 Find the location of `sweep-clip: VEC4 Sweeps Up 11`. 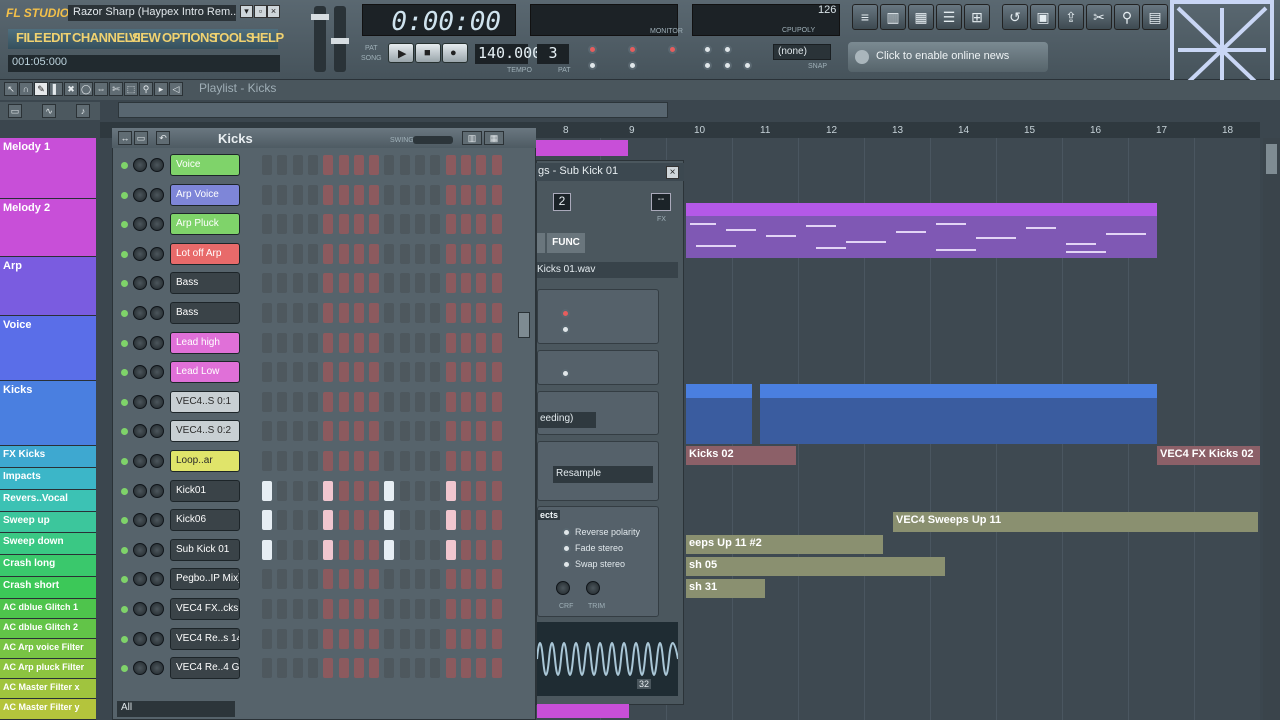

sweep-clip: VEC4 Sweeps Up 11 is located at coordinates (1075, 522).